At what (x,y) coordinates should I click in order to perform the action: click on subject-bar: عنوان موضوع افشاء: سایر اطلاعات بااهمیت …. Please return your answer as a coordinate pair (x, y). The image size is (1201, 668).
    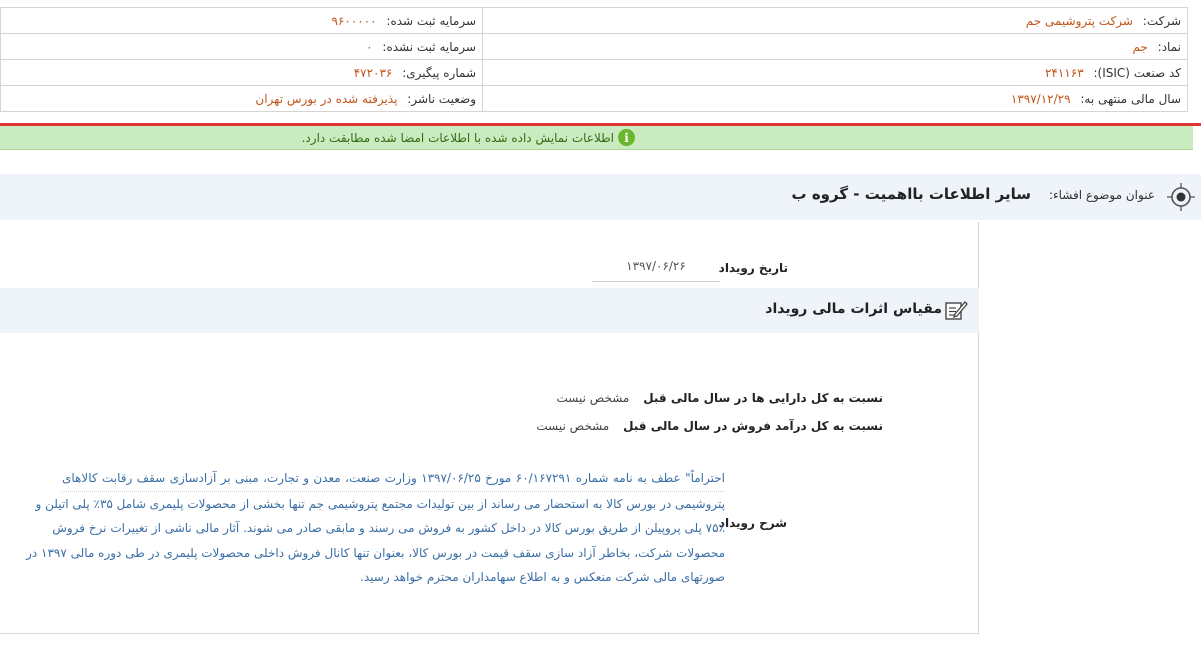
    Looking at the image, I should click on (600, 197).